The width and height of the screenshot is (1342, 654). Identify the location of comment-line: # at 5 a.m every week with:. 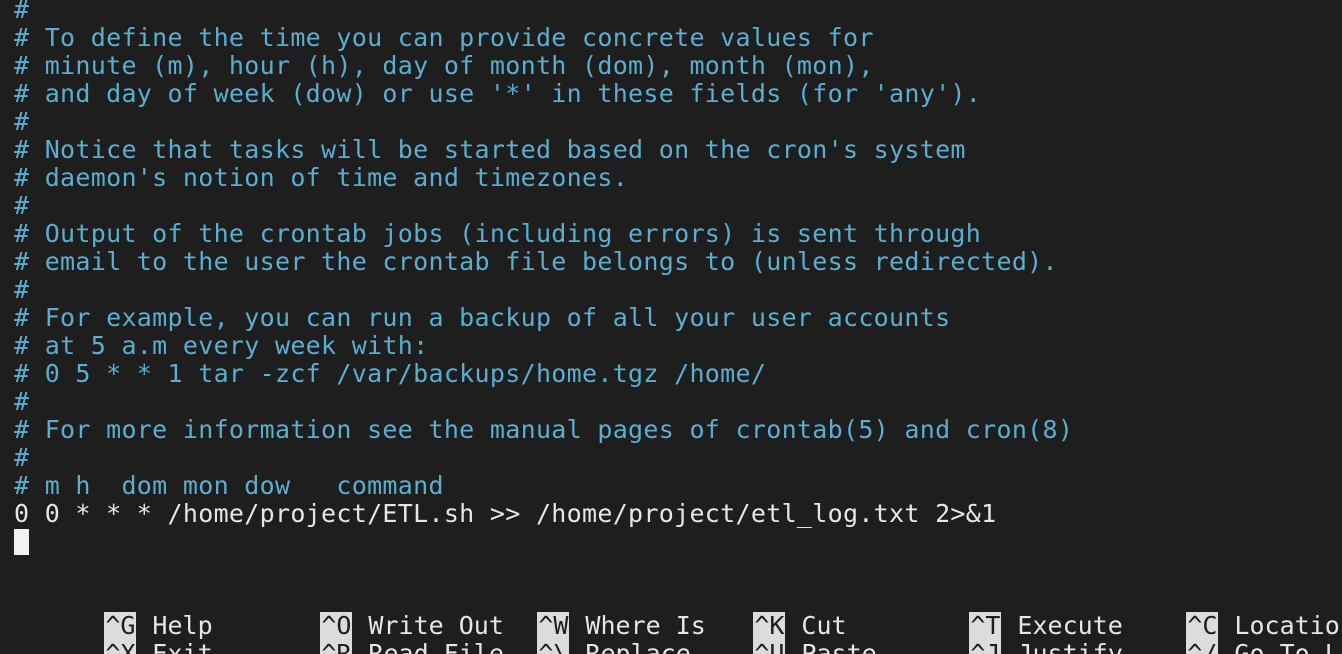
(221, 345).